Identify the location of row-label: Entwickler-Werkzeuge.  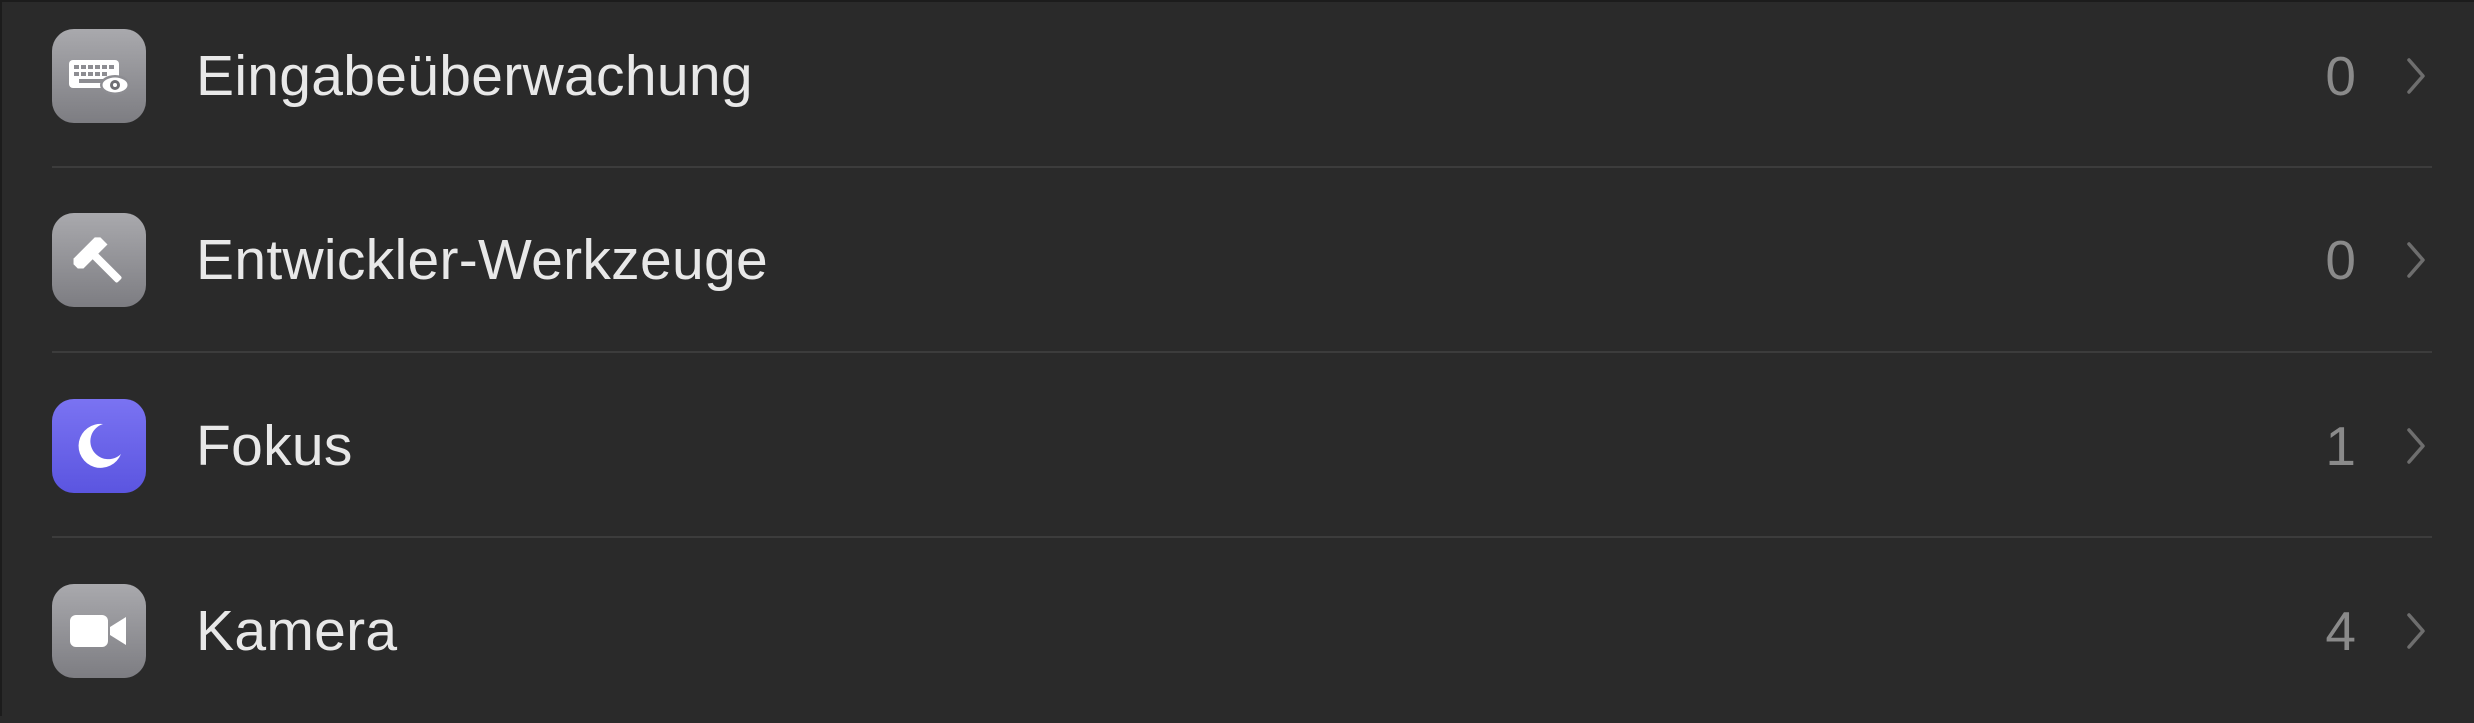
(482, 260).